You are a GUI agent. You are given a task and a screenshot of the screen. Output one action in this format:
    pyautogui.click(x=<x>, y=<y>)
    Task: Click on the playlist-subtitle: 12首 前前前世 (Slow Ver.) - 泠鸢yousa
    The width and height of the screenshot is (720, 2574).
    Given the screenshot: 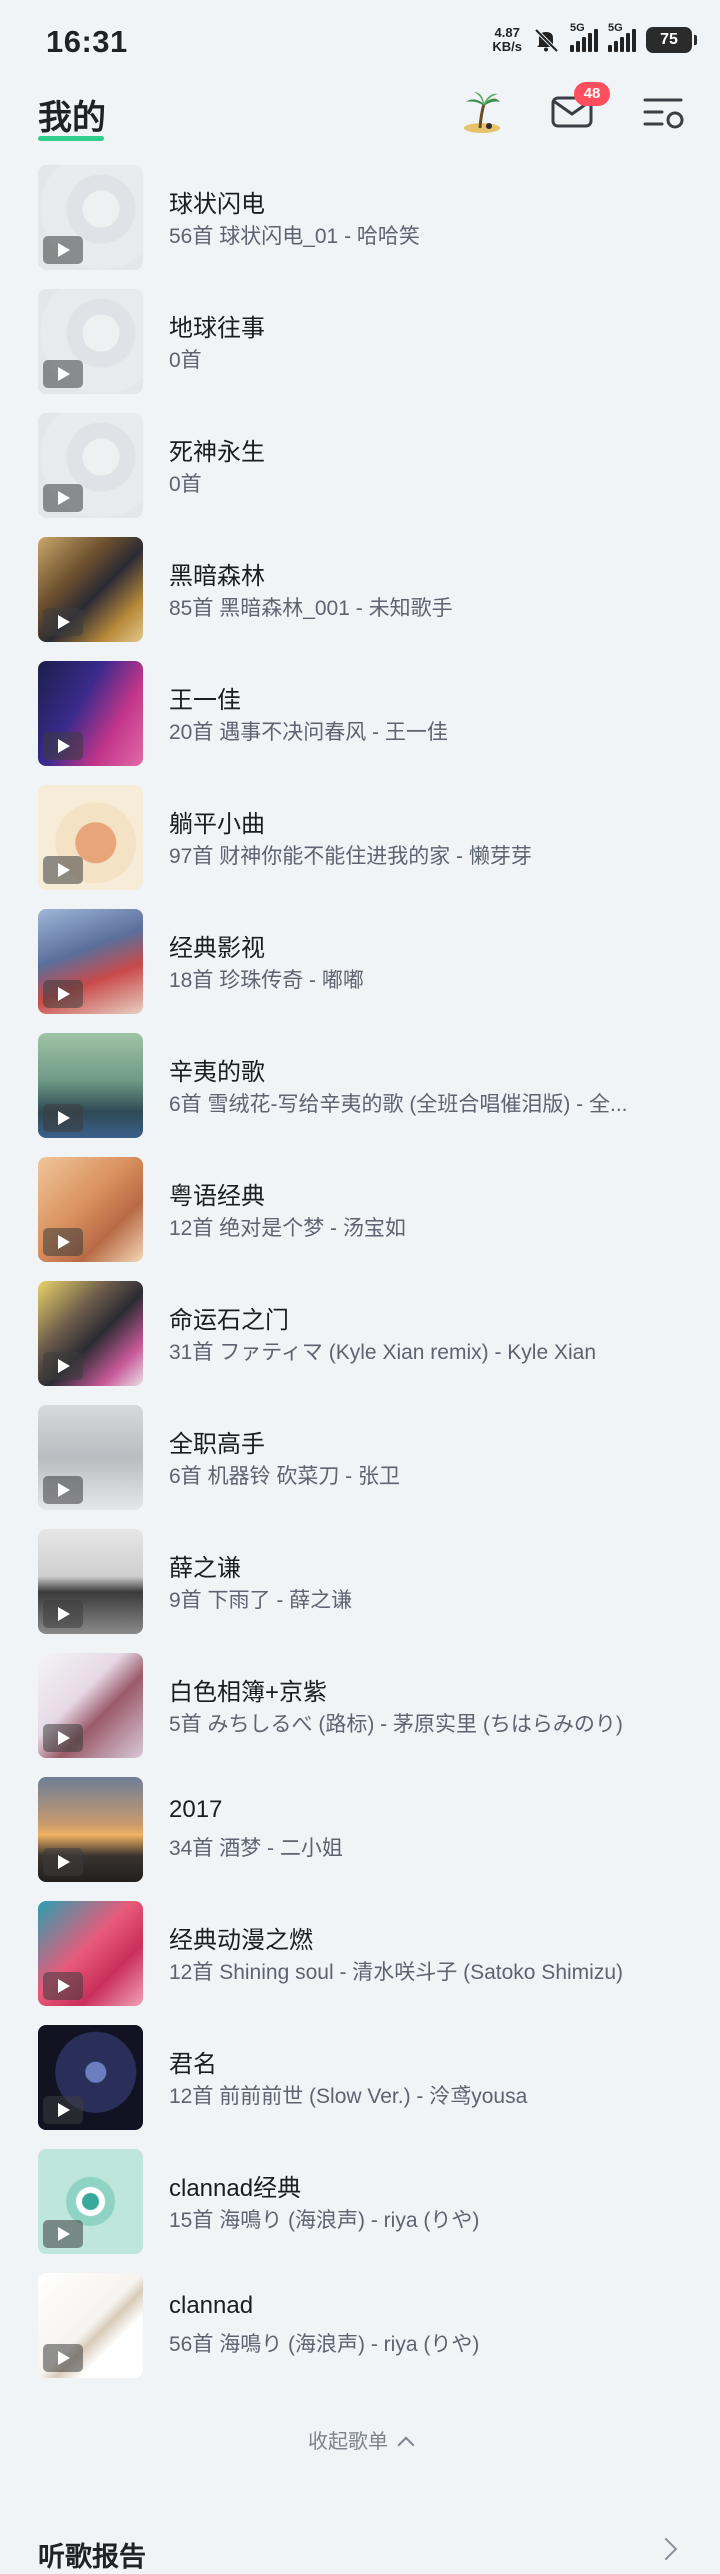 What is the action you would take?
    pyautogui.click(x=348, y=2096)
    